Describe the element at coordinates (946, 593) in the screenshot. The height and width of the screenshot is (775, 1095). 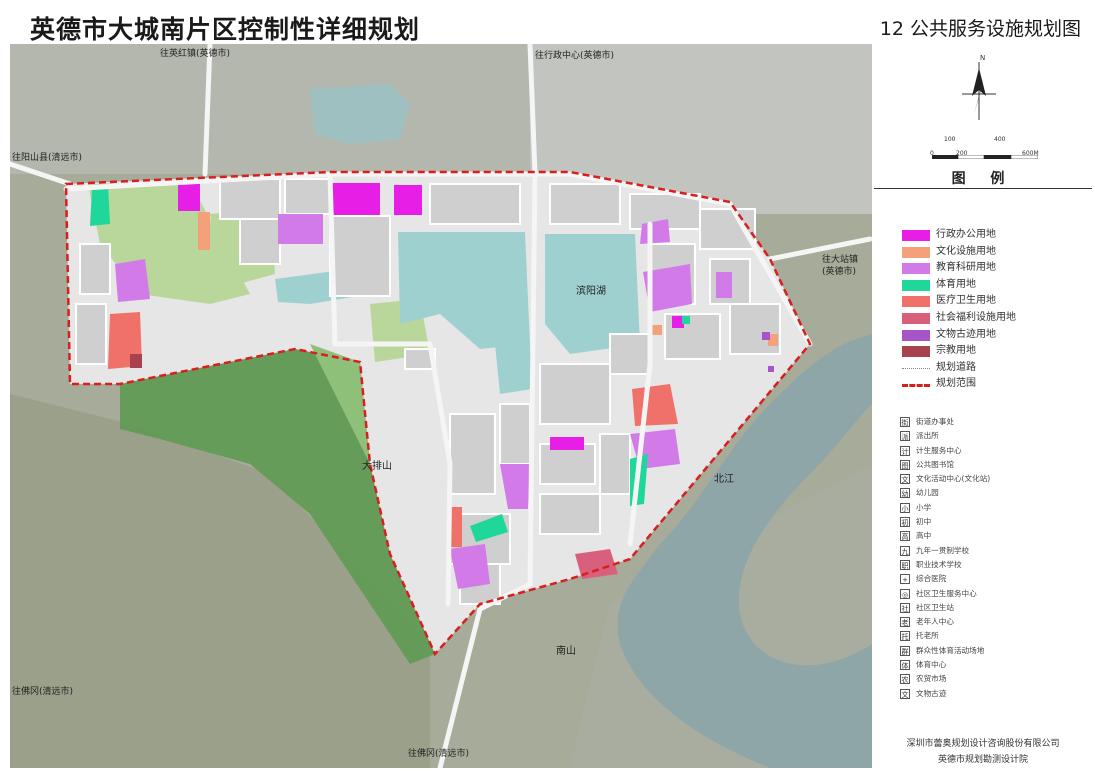
I see `legend-symbol-label: 社区卫生服务中心` at that location.